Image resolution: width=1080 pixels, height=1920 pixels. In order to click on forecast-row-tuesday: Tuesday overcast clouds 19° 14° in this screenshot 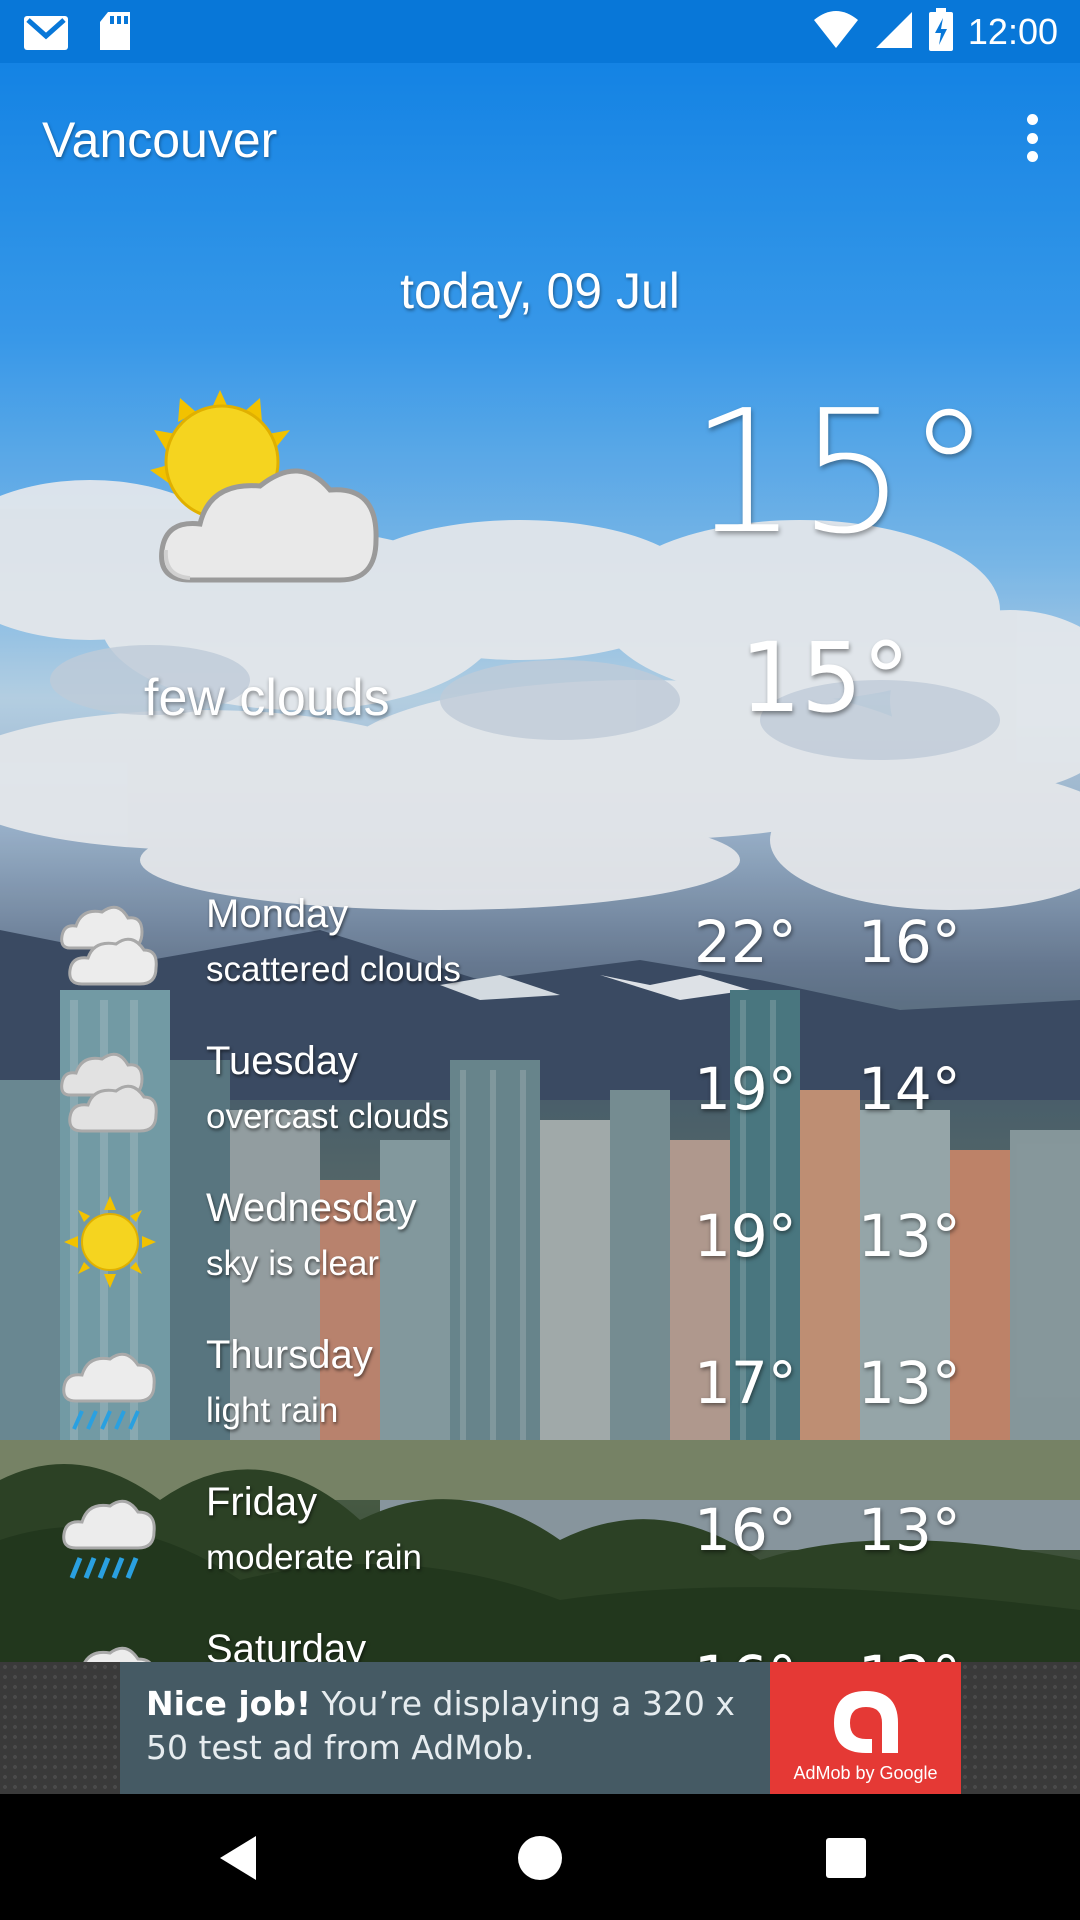, I will do `click(540, 1100)`.